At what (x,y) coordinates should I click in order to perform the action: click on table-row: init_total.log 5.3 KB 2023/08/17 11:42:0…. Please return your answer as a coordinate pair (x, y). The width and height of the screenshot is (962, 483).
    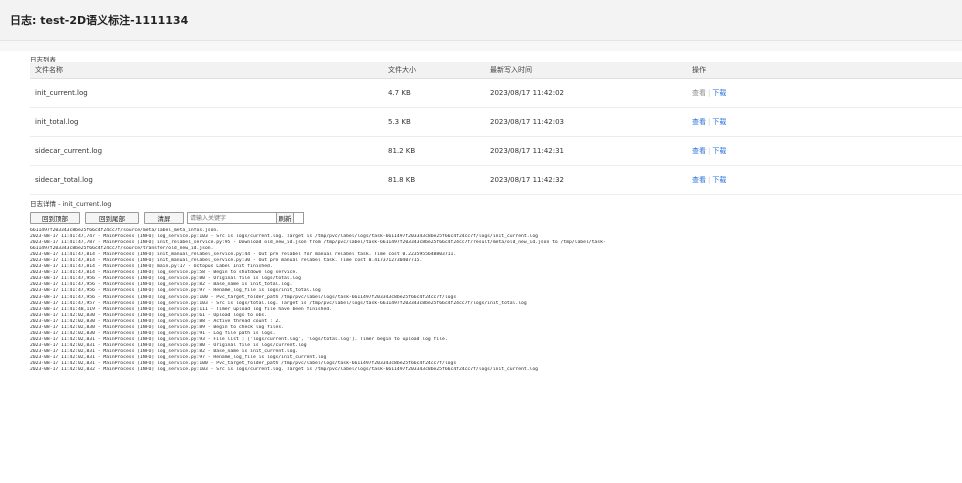
    Looking at the image, I should click on (496, 122).